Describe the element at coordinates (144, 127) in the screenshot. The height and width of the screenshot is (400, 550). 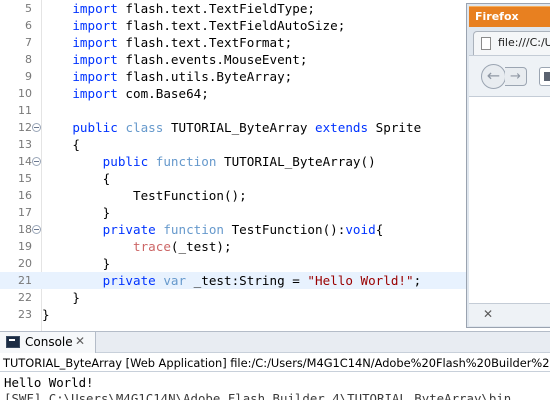
I see `code-token: class` at that location.